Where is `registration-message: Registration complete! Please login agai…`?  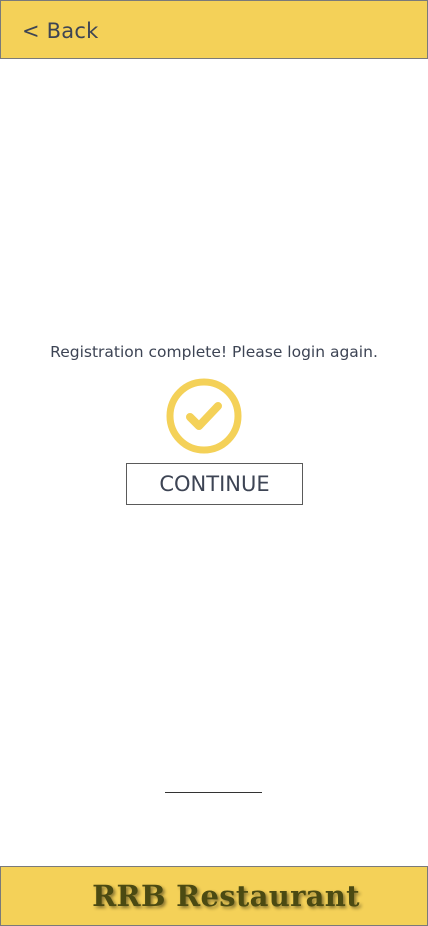 registration-message: Registration complete! Please login agai… is located at coordinates (214, 352).